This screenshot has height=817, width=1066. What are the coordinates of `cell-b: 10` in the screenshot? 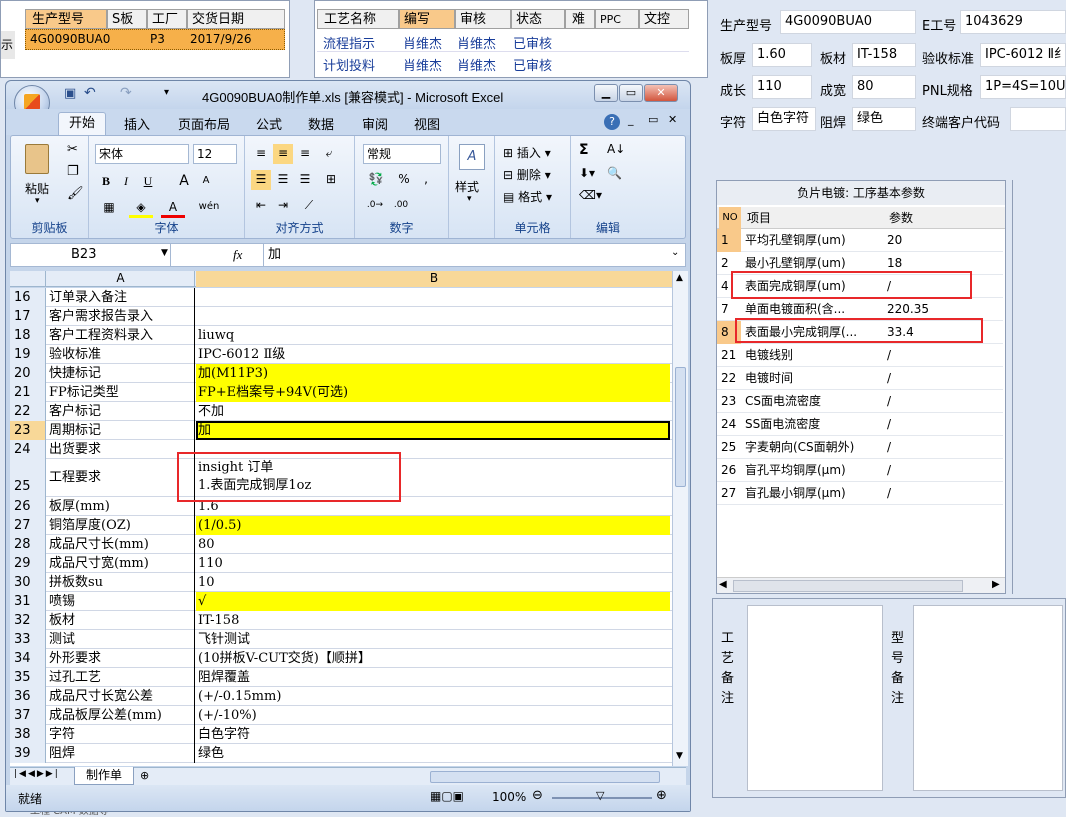 It's located at (433, 582).